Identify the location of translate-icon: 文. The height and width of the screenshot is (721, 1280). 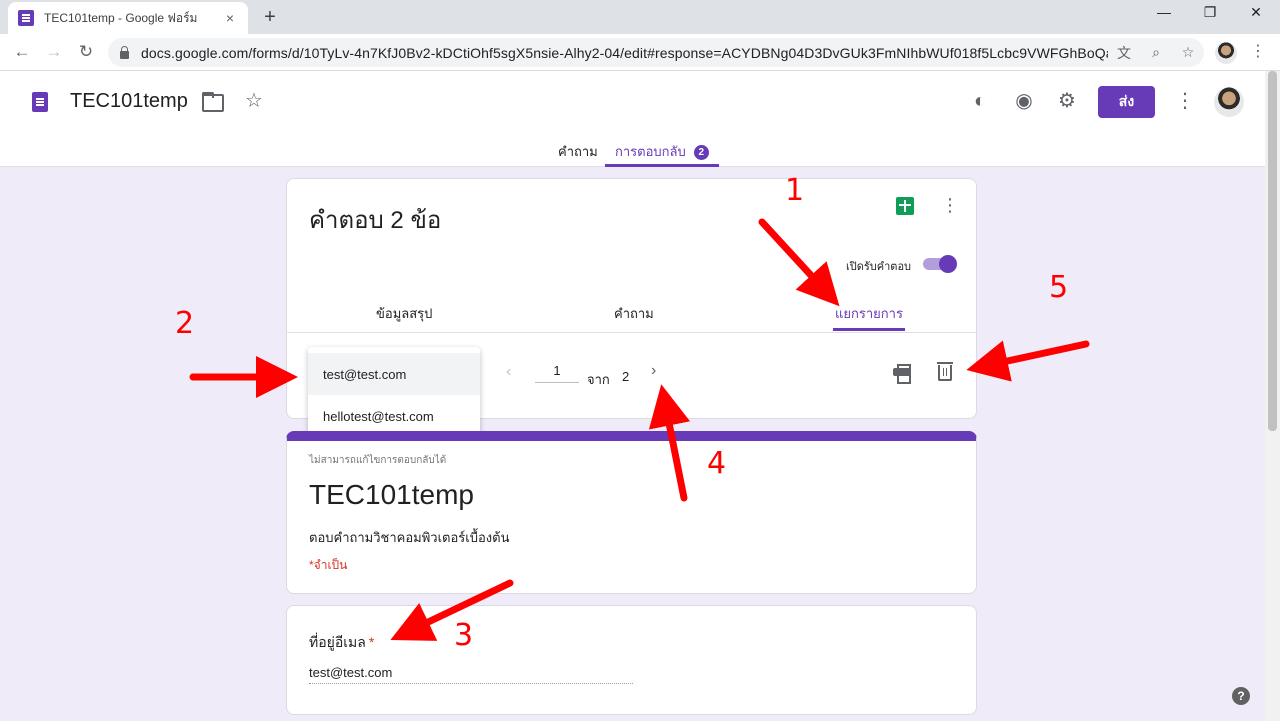
(1124, 53).